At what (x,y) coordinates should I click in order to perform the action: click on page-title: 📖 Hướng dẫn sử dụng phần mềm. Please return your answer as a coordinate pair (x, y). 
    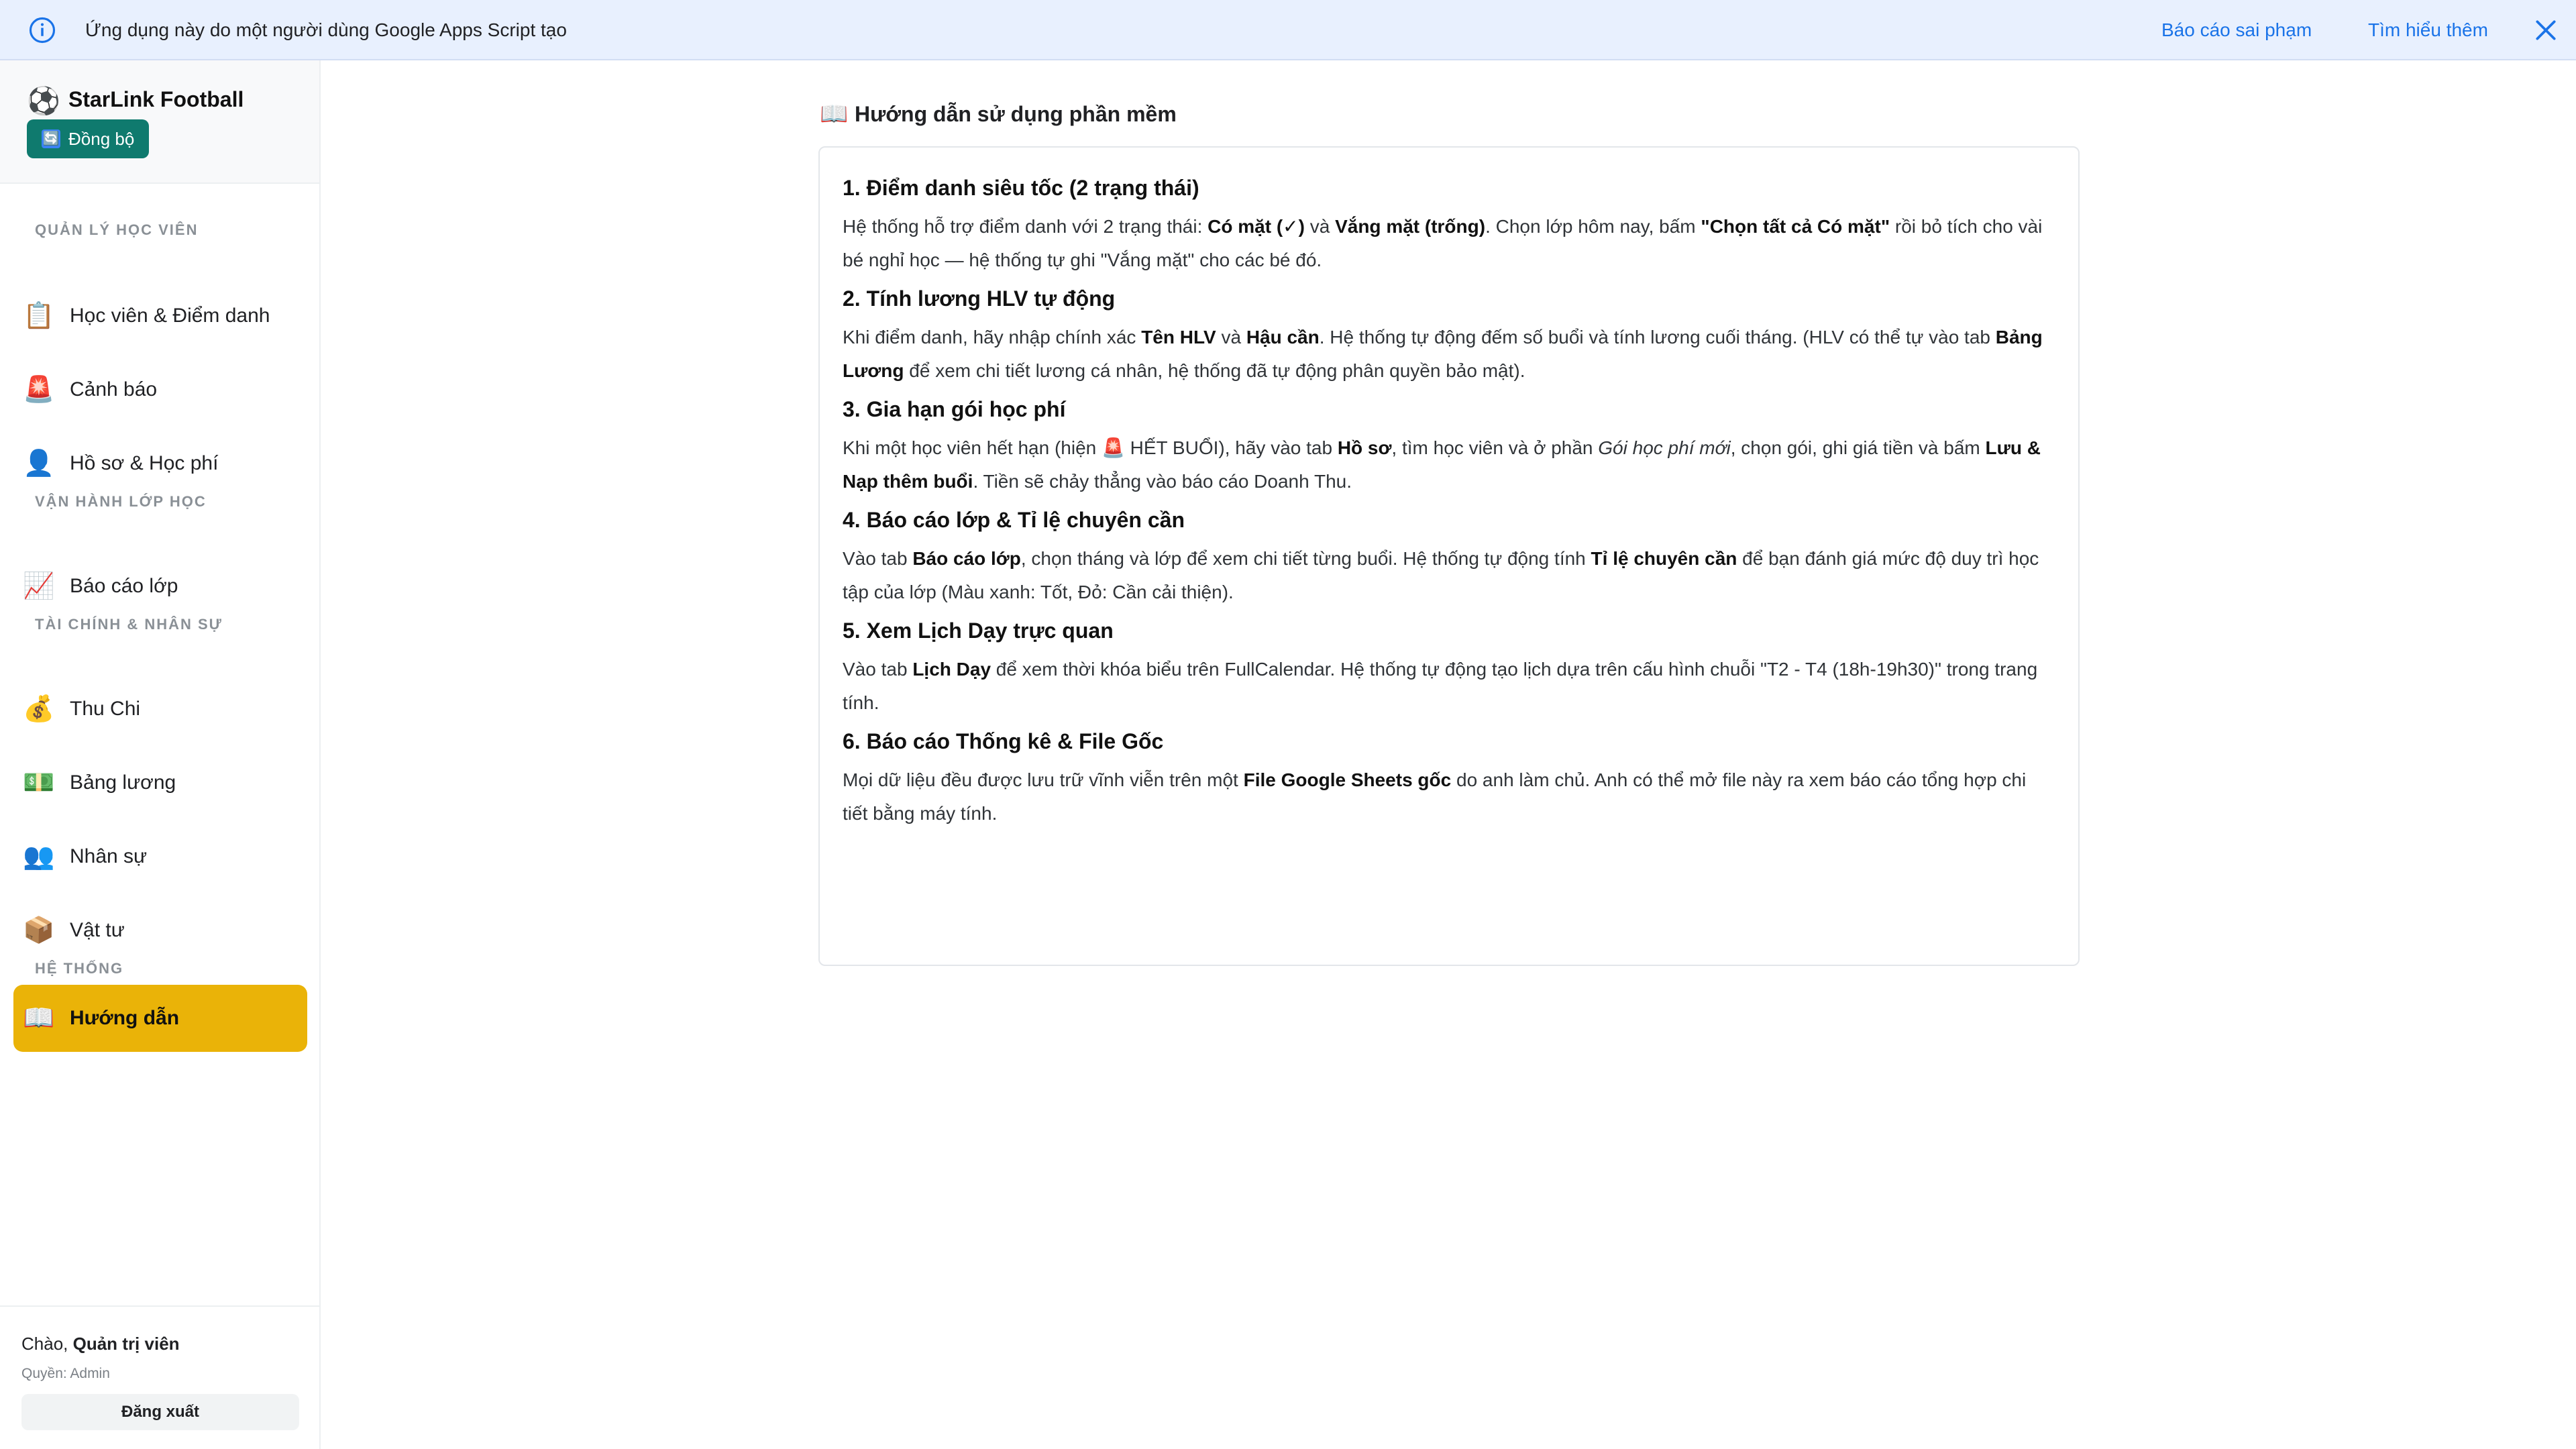
    Looking at the image, I should click on (998, 114).